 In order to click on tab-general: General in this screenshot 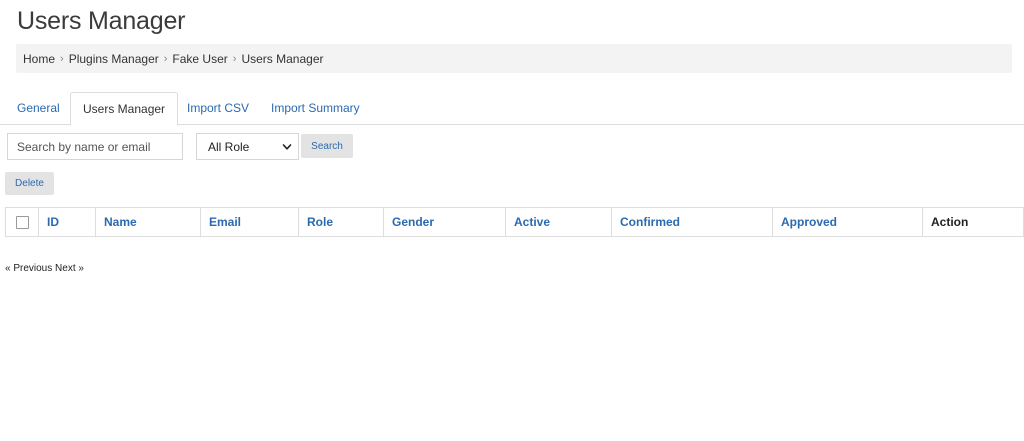, I will do `click(38, 108)`.